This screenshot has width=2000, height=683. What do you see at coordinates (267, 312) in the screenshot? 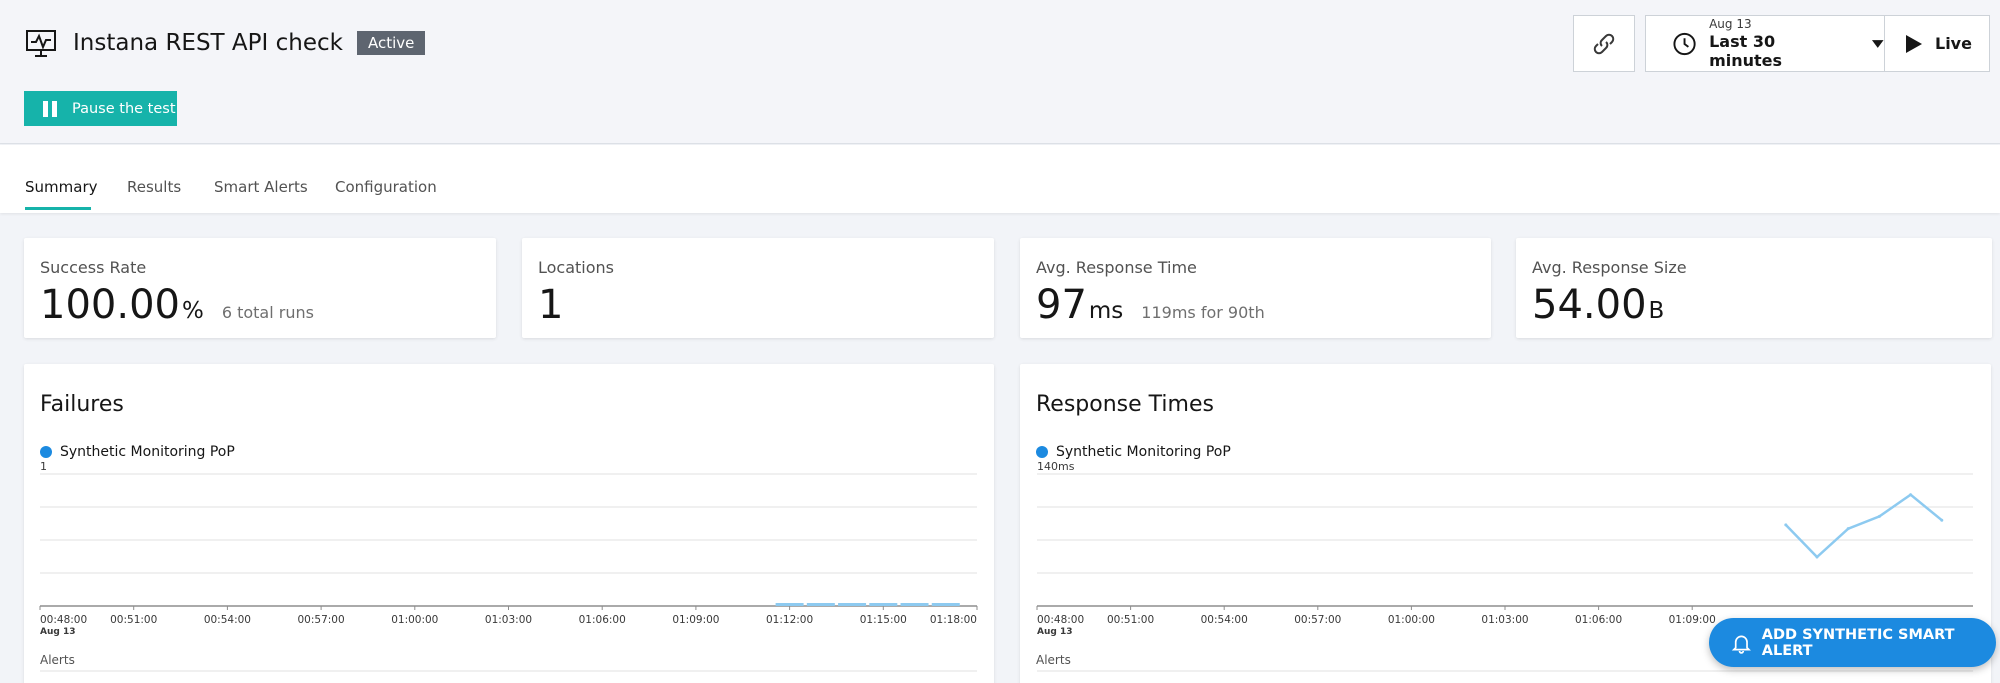
I see `kpi-subtext: 6 total runs` at bounding box center [267, 312].